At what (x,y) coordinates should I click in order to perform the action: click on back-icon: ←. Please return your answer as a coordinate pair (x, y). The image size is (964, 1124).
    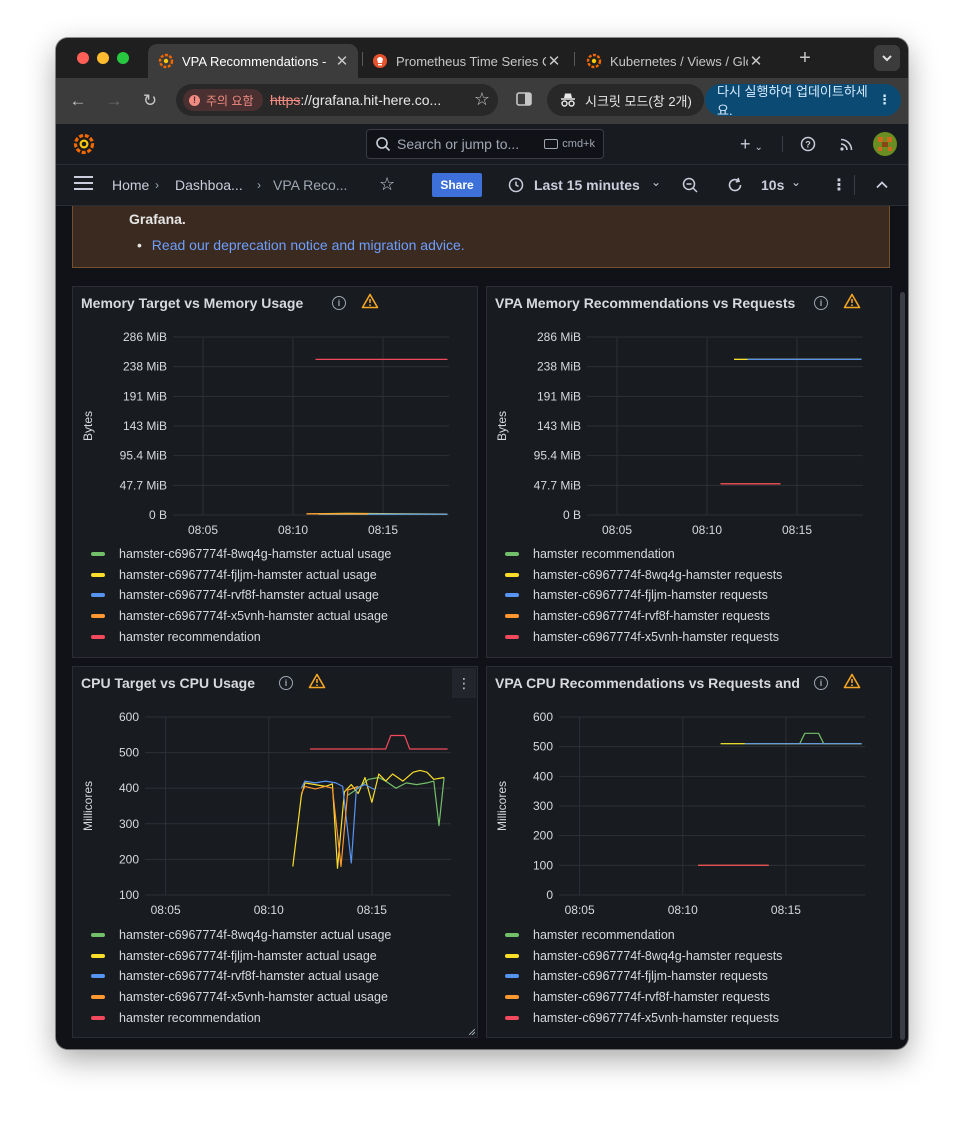
    Looking at the image, I should click on (78, 101).